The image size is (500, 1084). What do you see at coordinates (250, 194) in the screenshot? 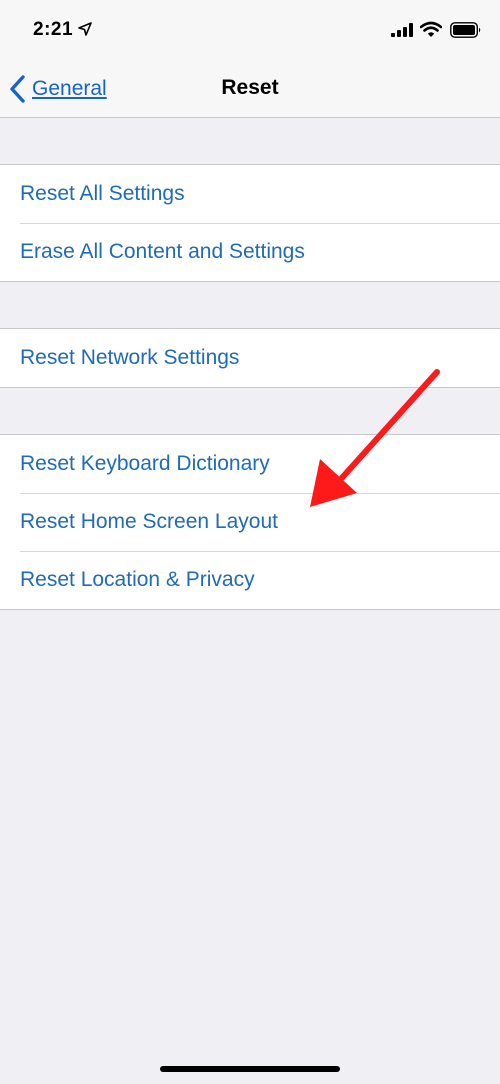
I see `reset-all-settings-row: Reset All Settings` at bounding box center [250, 194].